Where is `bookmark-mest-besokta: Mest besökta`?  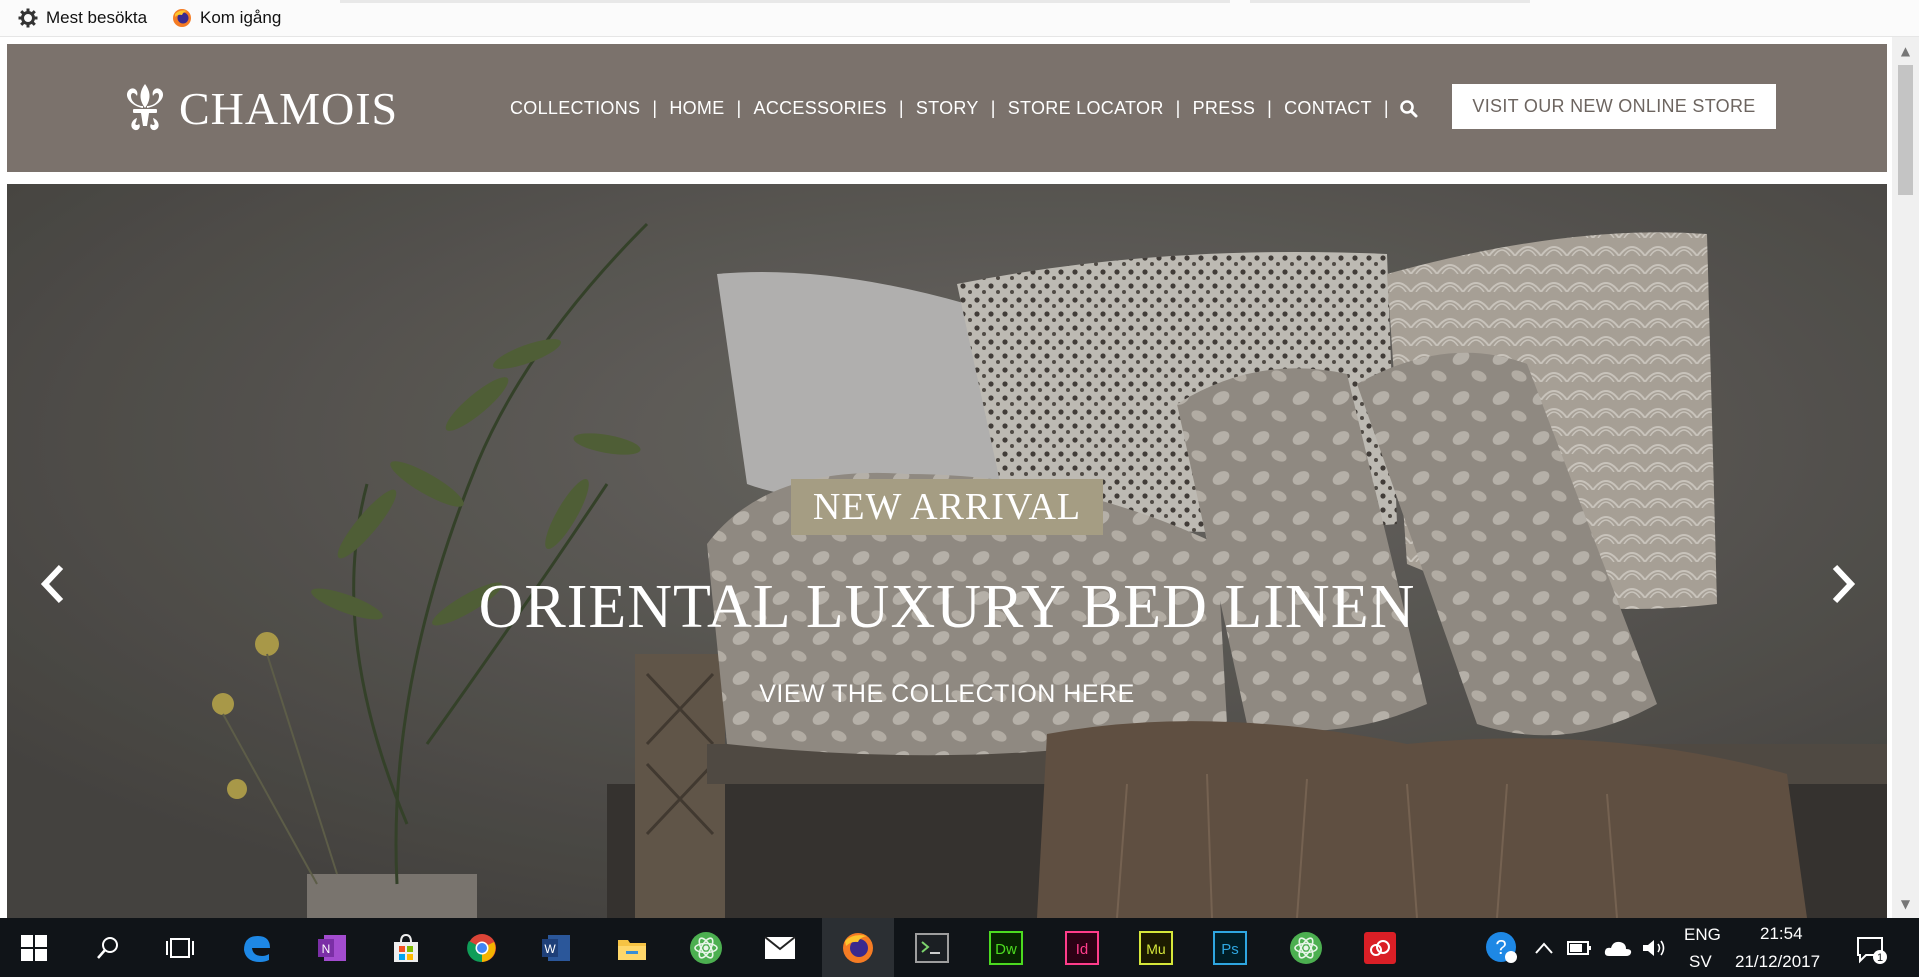 bookmark-mest-besokta: Mest besökta is located at coordinates (82, 18).